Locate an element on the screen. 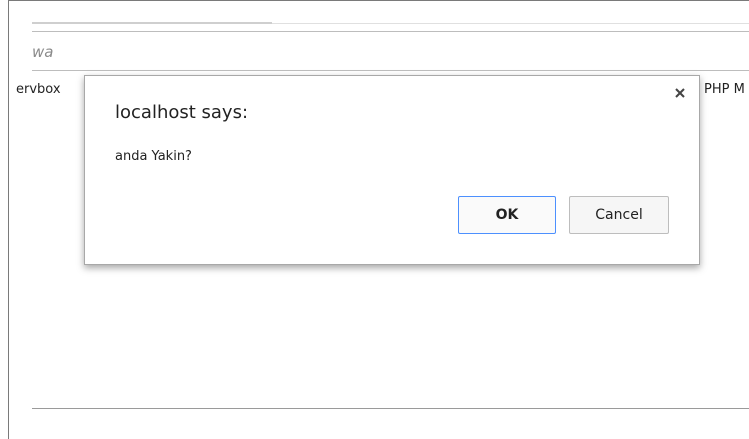 The image size is (749, 439). dialog-title: localhost says: is located at coordinates (182, 112).